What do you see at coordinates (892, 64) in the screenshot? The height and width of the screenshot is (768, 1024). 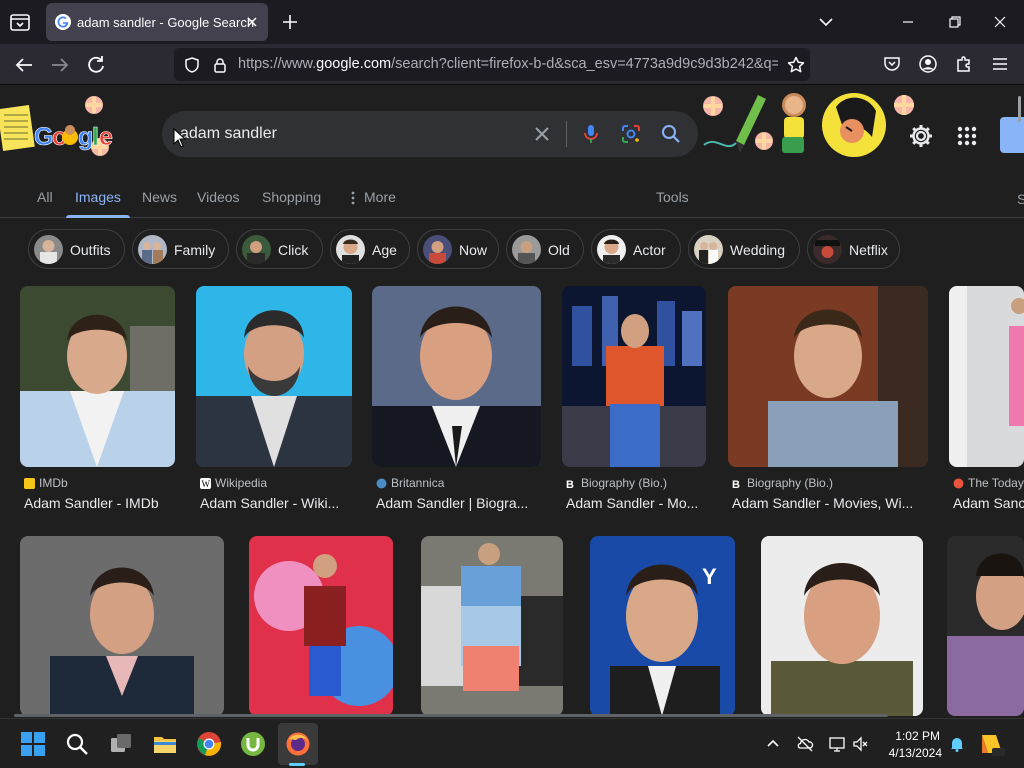 I see `pocket-icon` at bounding box center [892, 64].